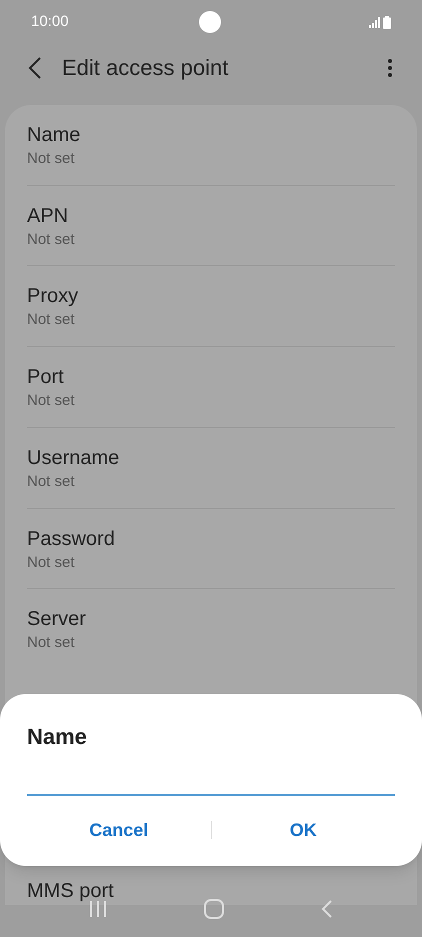 The height and width of the screenshot is (937, 422). Describe the element at coordinates (211, 387) in the screenshot. I see `setting-row: Port Not set` at that location.